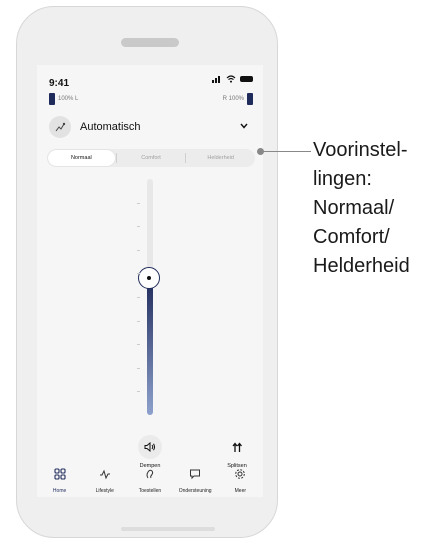  What do you see at coordinates (240, 474) in the screenshot?
I see `gear-icon` at bounding box center [240, 474].